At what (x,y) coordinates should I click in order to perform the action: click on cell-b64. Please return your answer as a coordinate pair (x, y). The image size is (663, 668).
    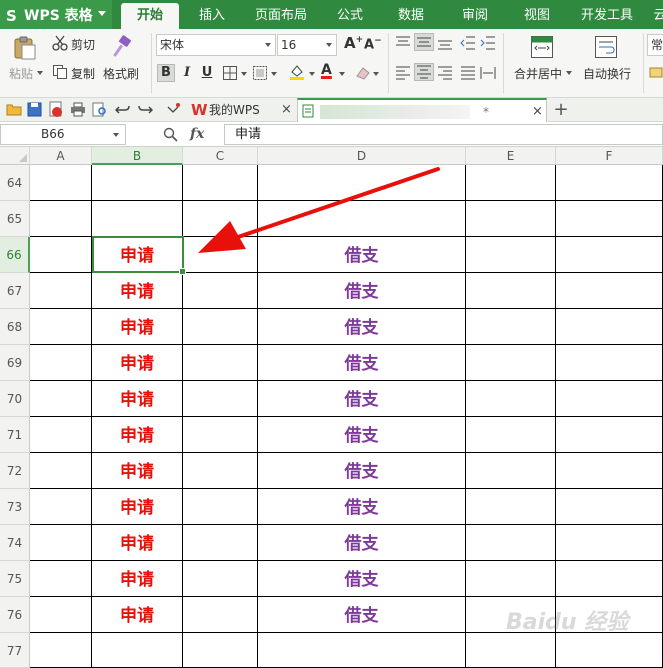
    Looking at the image, I should click on (137, 183).